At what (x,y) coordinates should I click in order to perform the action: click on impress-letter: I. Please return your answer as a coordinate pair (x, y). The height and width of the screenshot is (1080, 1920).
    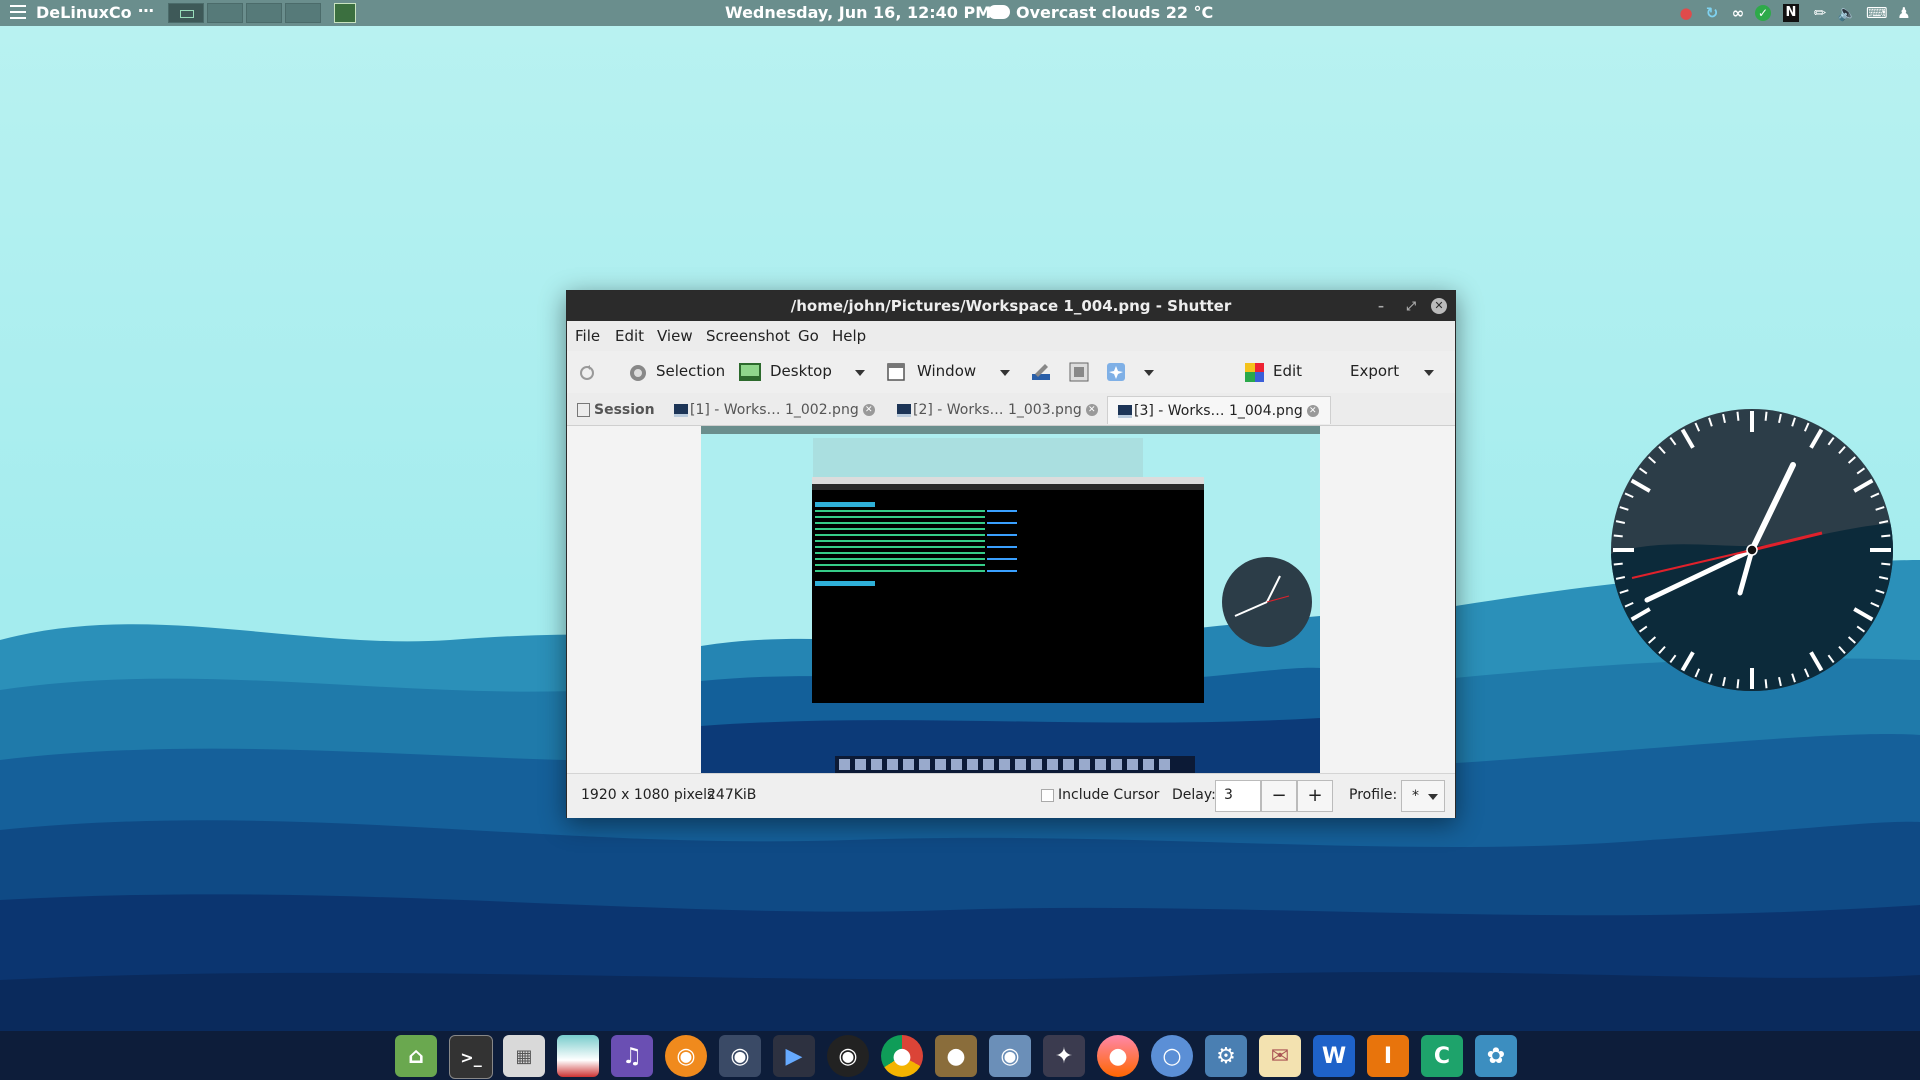
    Looking at the image, I should click on (1388, 1056).